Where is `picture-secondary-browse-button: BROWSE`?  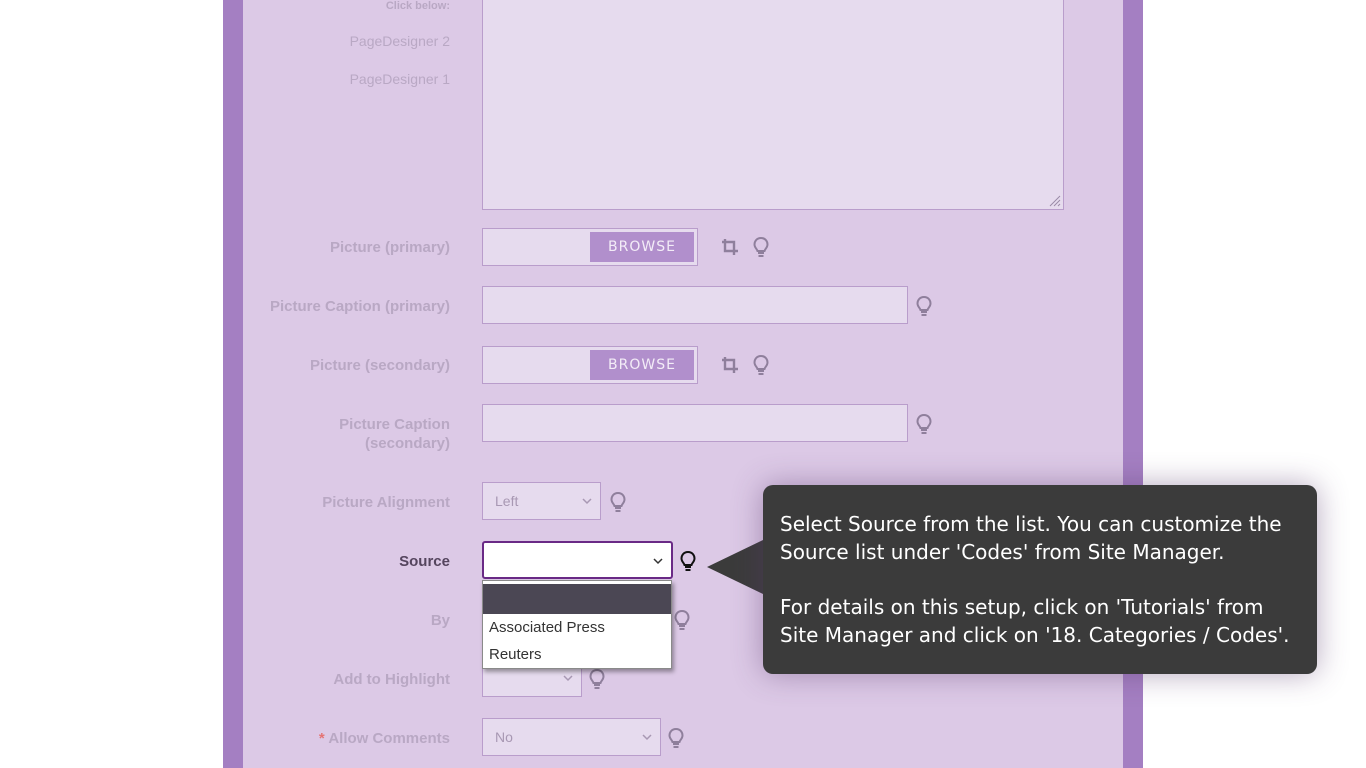
picture-secondary-browse-button: BROWSE is located at coordinates (642, 365).